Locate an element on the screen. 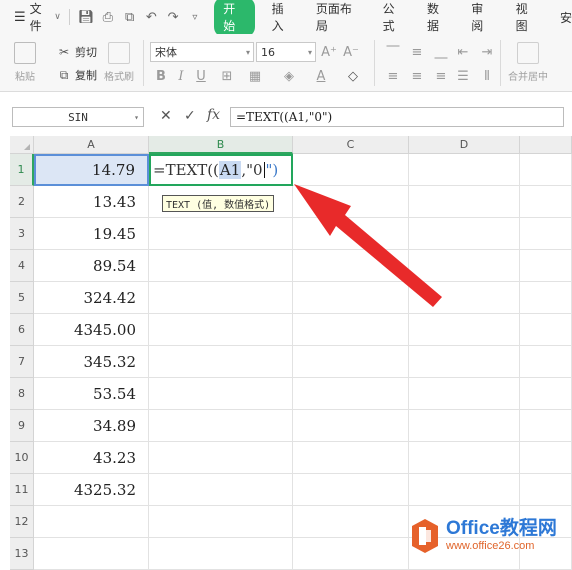 The height and width of the screenshot is (570, 572). watermark: Office教程网 www.office26.com is located at coordinates (483, 536).